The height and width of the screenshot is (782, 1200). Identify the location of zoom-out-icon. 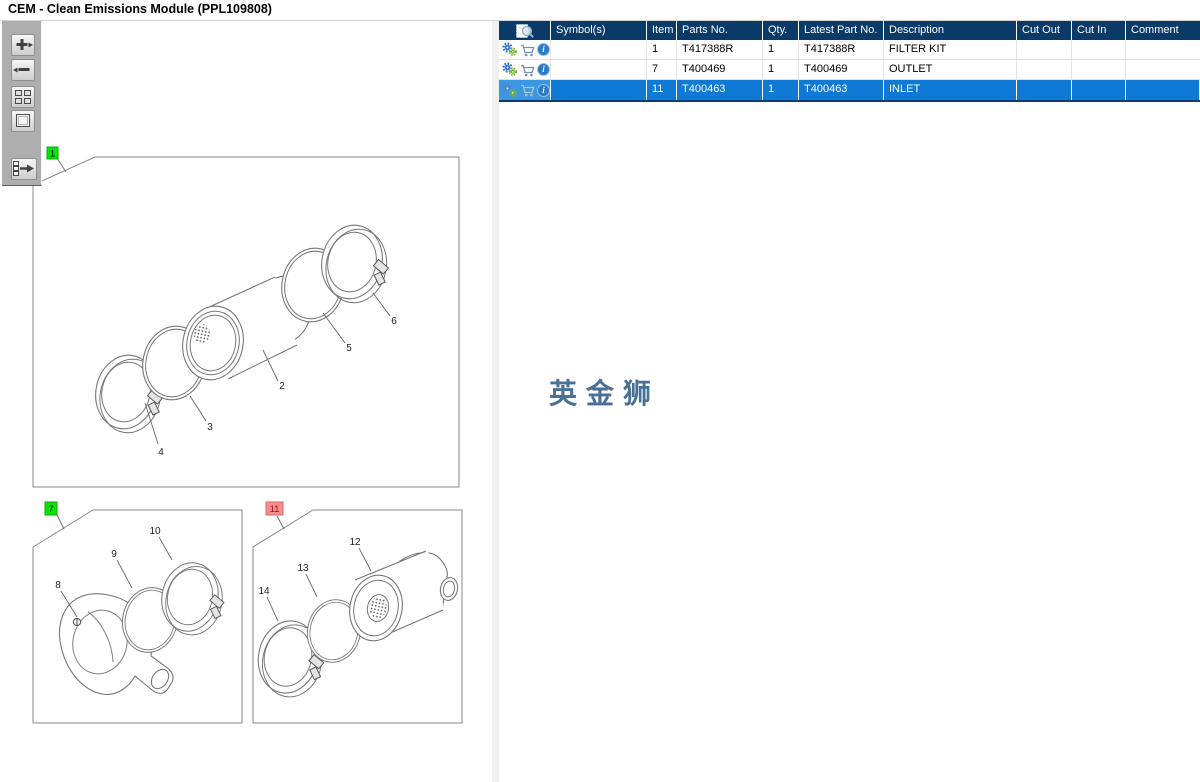
(21, 70).